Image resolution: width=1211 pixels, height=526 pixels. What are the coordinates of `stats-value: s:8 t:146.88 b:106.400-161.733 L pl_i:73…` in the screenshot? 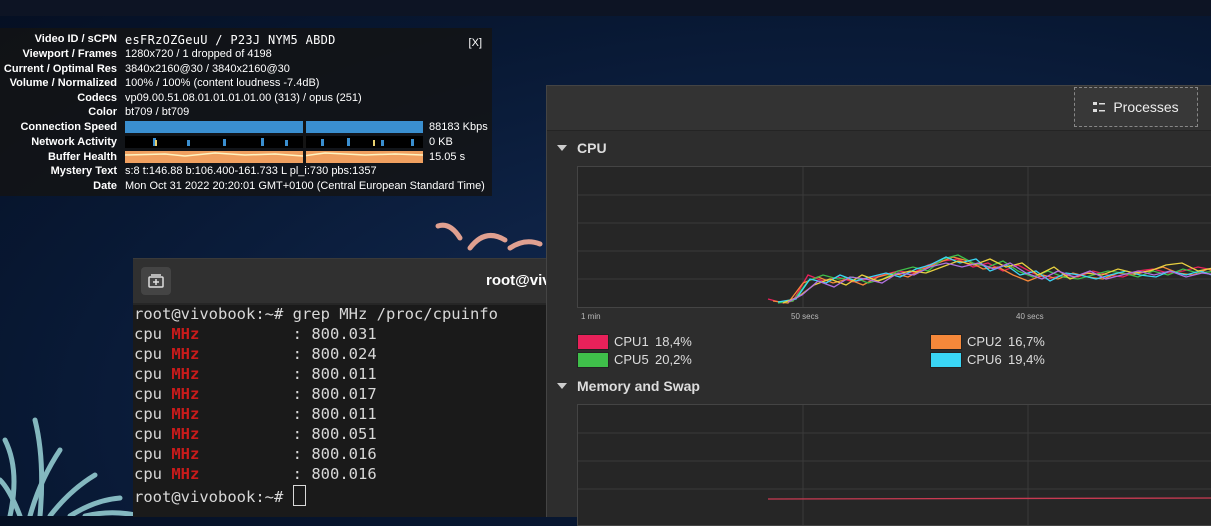 It's located at (251, 171).